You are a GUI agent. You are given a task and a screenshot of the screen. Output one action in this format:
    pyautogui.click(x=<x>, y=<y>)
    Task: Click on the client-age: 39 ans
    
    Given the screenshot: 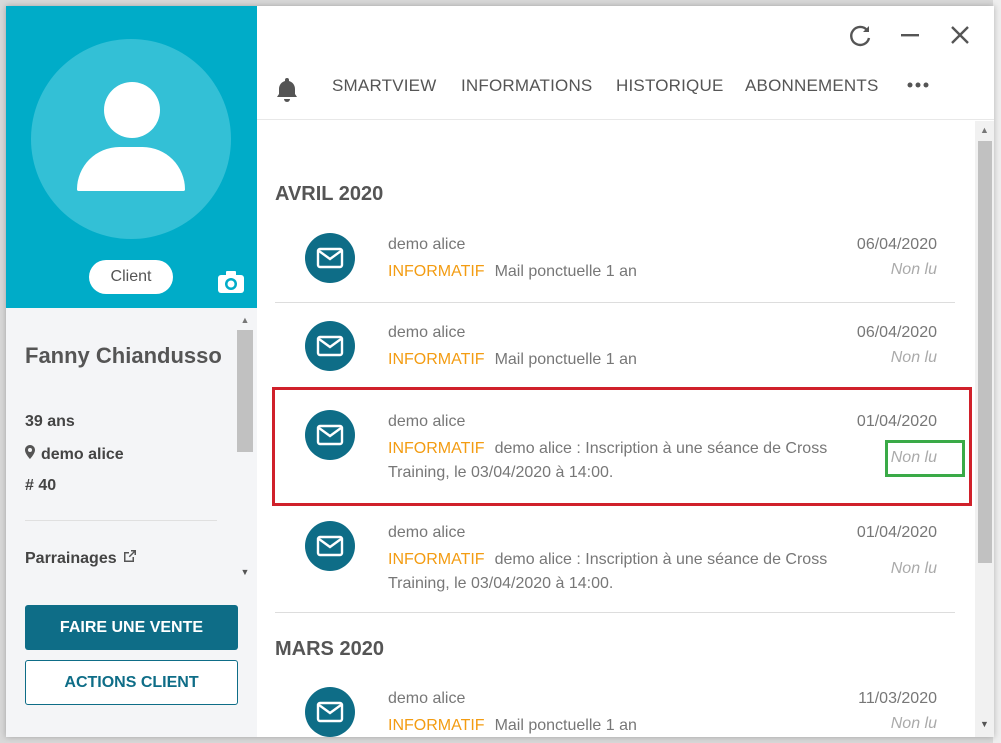 What is the action you would take?
    pyautogui.click(x=50, y=421)
    